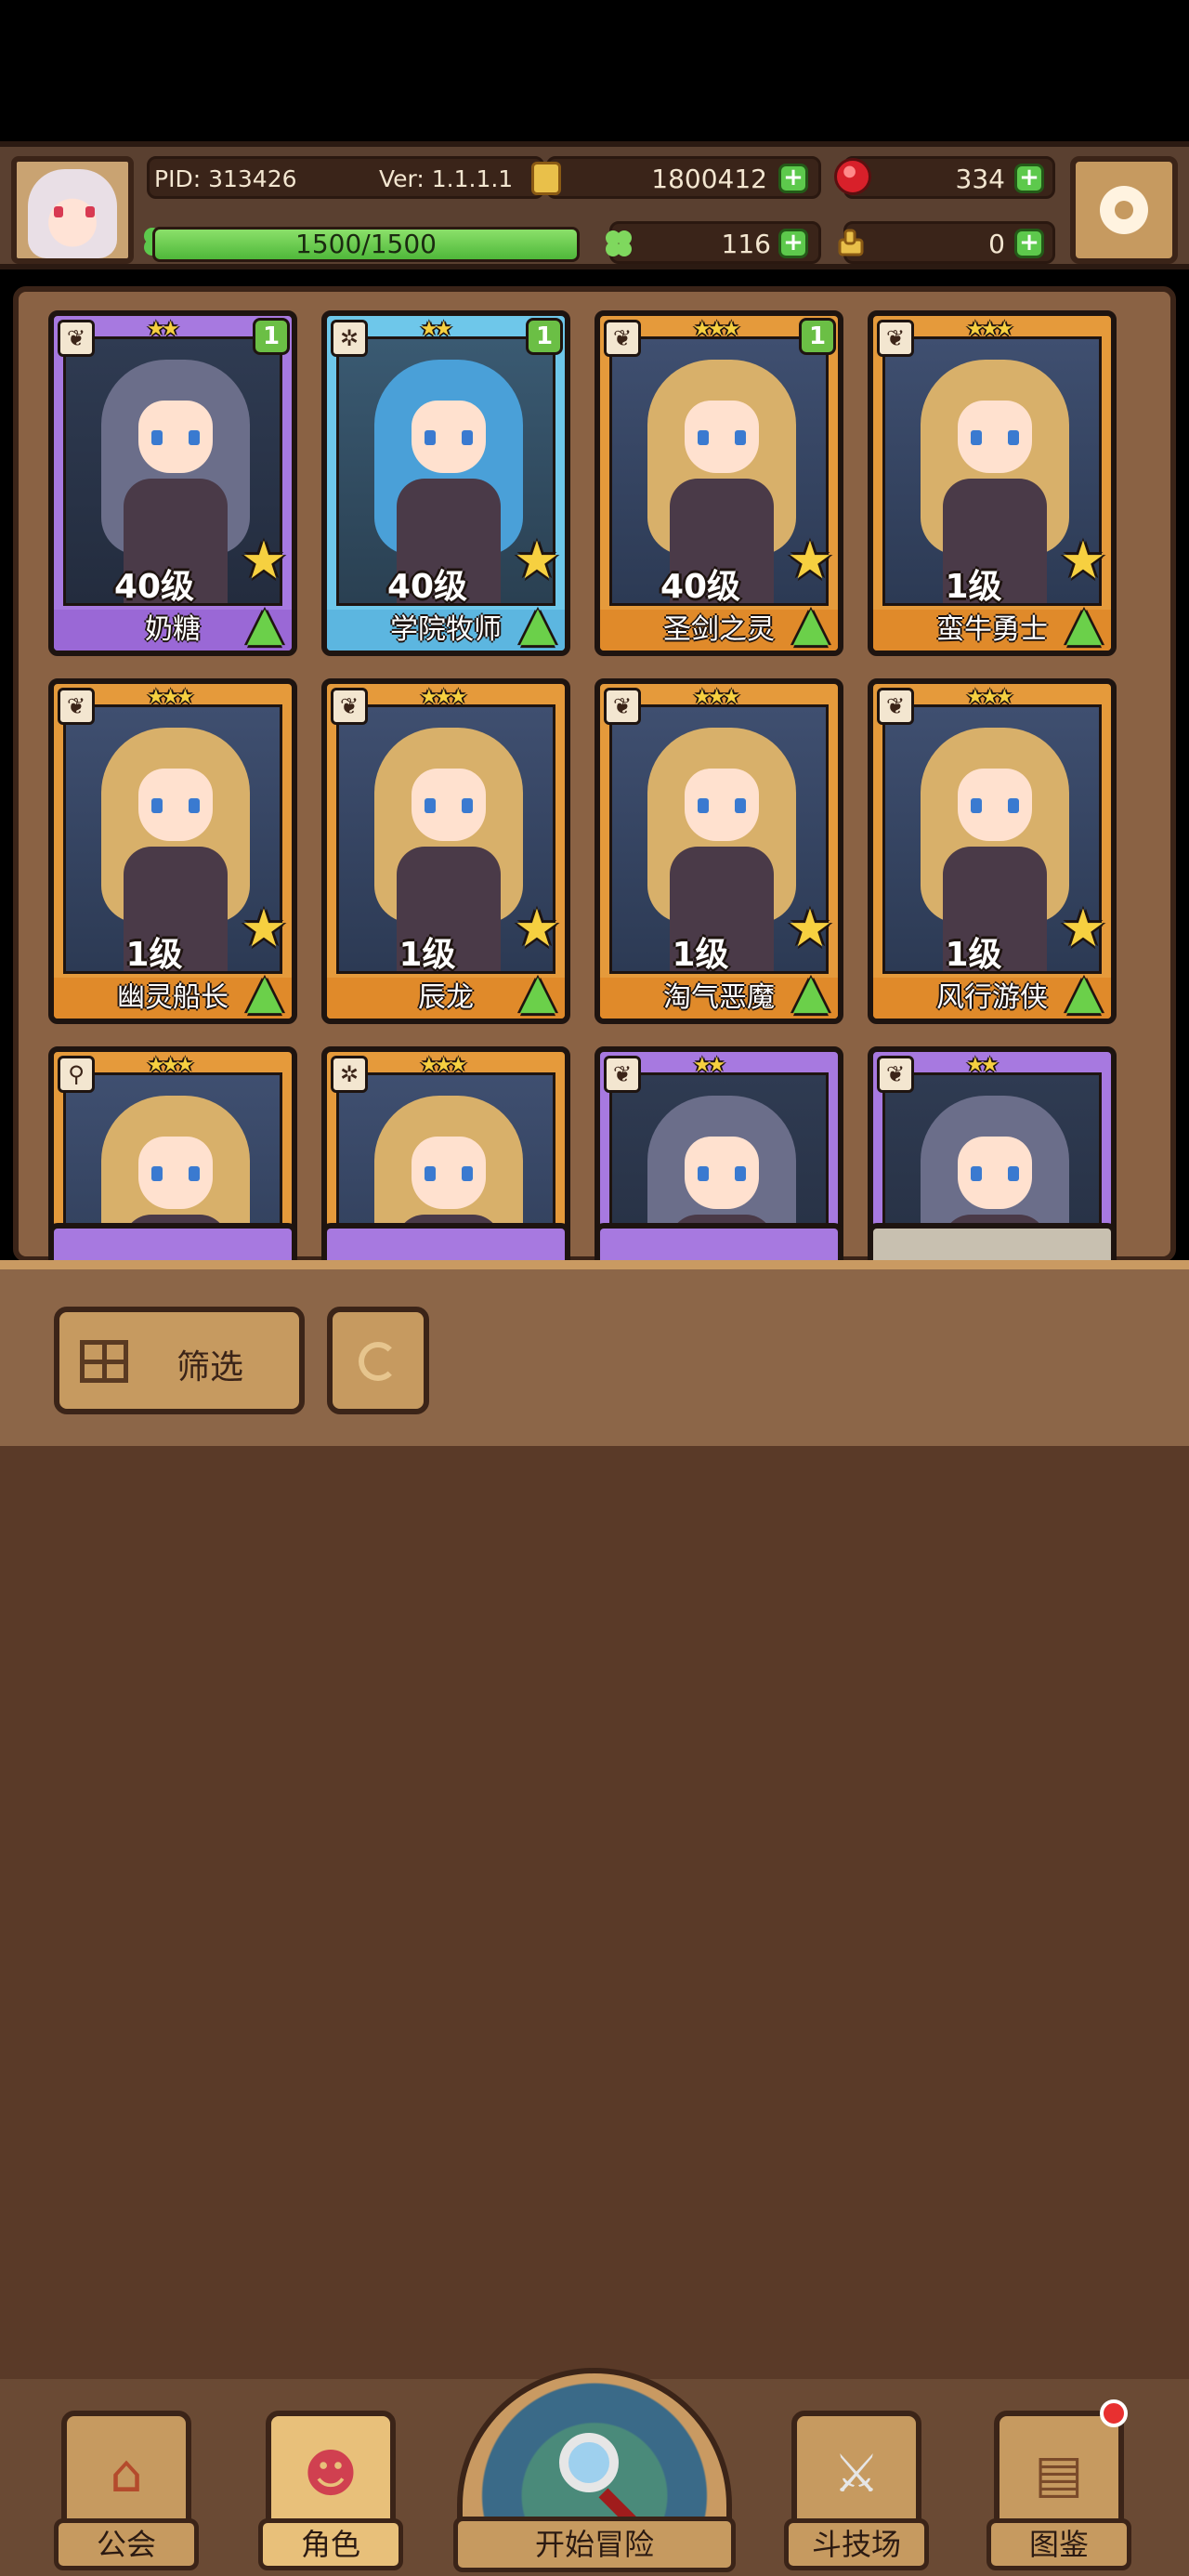 This screenshot has height=2576, width=1189. Describe the element at coordinates (856, 2544) in the screenshot. I see `nav-arena-label: 斗技场` at that location.